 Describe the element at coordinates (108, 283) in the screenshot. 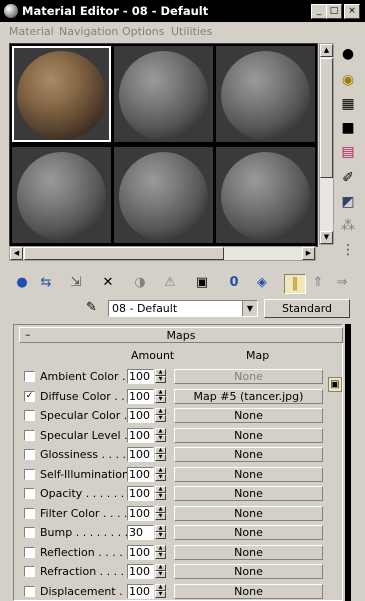

I see `reset-map-icon: ✕` at that location.